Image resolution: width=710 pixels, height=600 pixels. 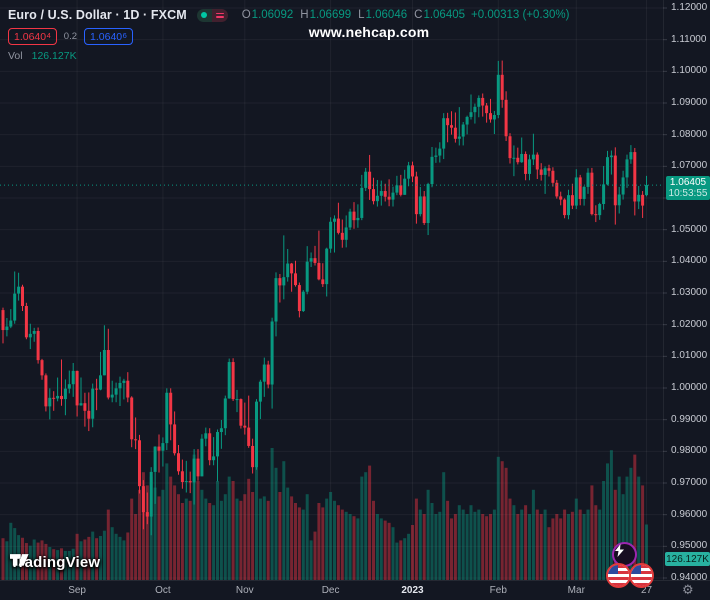 What do you see at coordinates (689, 260) in the screenshot?
I see `price-tick-label: 1.04000` at bounding box center [689, 260].